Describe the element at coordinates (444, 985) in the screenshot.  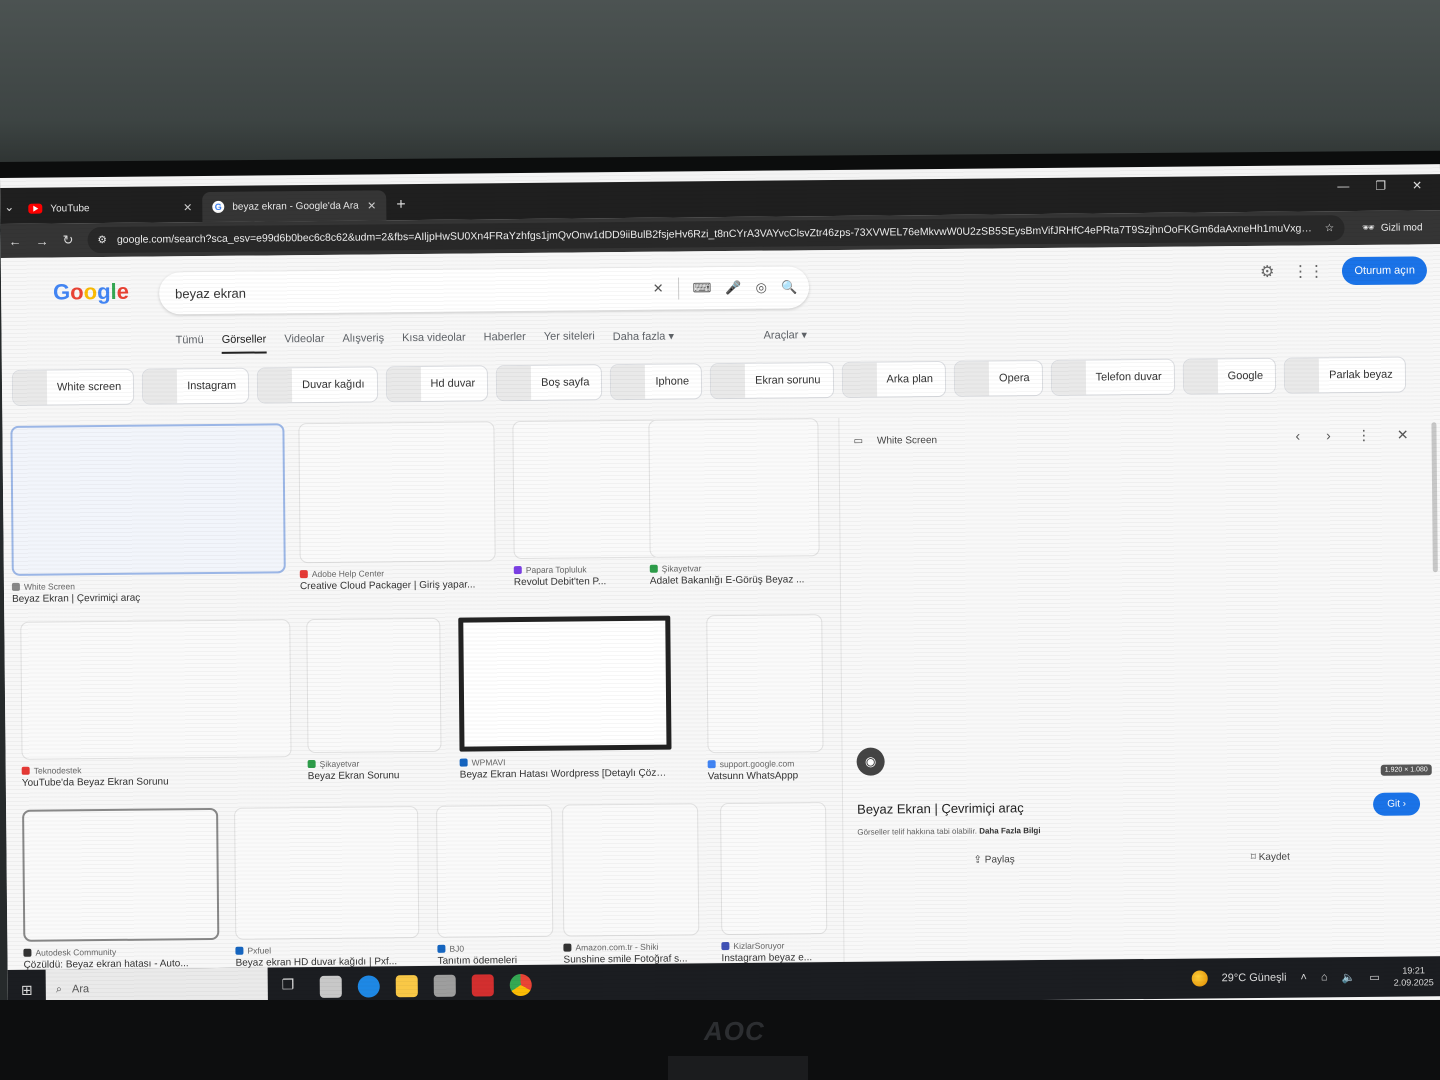
I see `app-icon` at that location.